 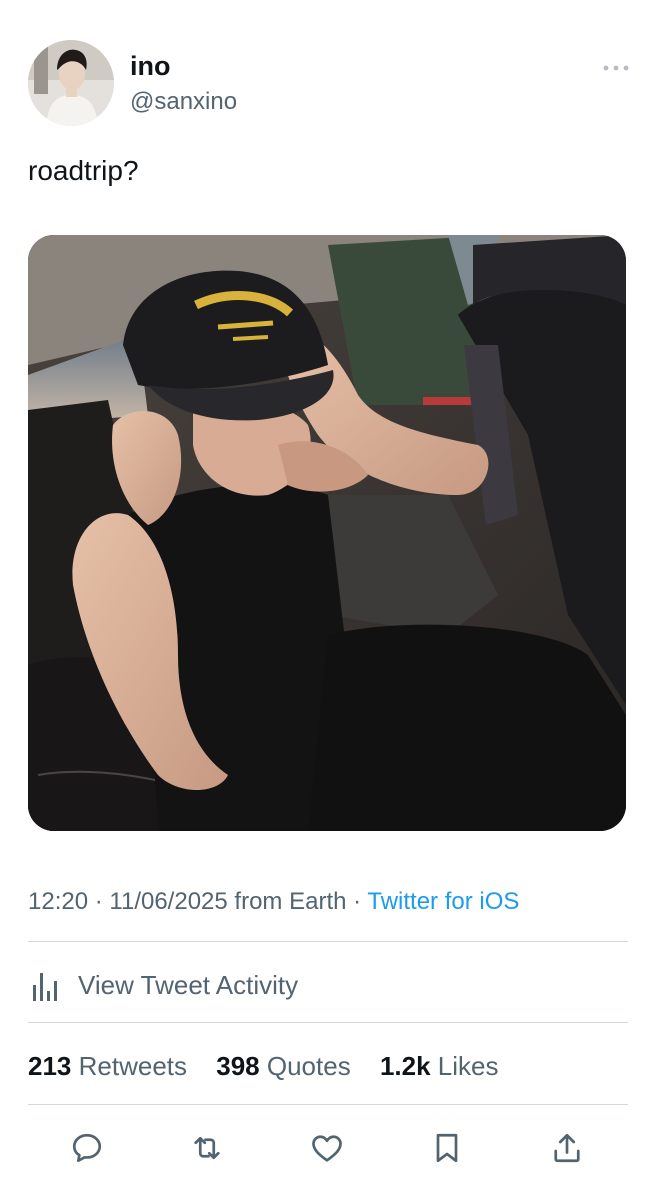 I want to click on reply-button, so click(x=87, y=1148).